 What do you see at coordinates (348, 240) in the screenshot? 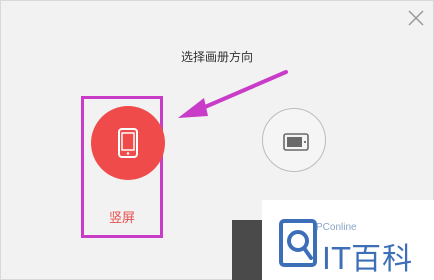
I see `watermark: PConline IT百科` at bounding box center [348, 240].